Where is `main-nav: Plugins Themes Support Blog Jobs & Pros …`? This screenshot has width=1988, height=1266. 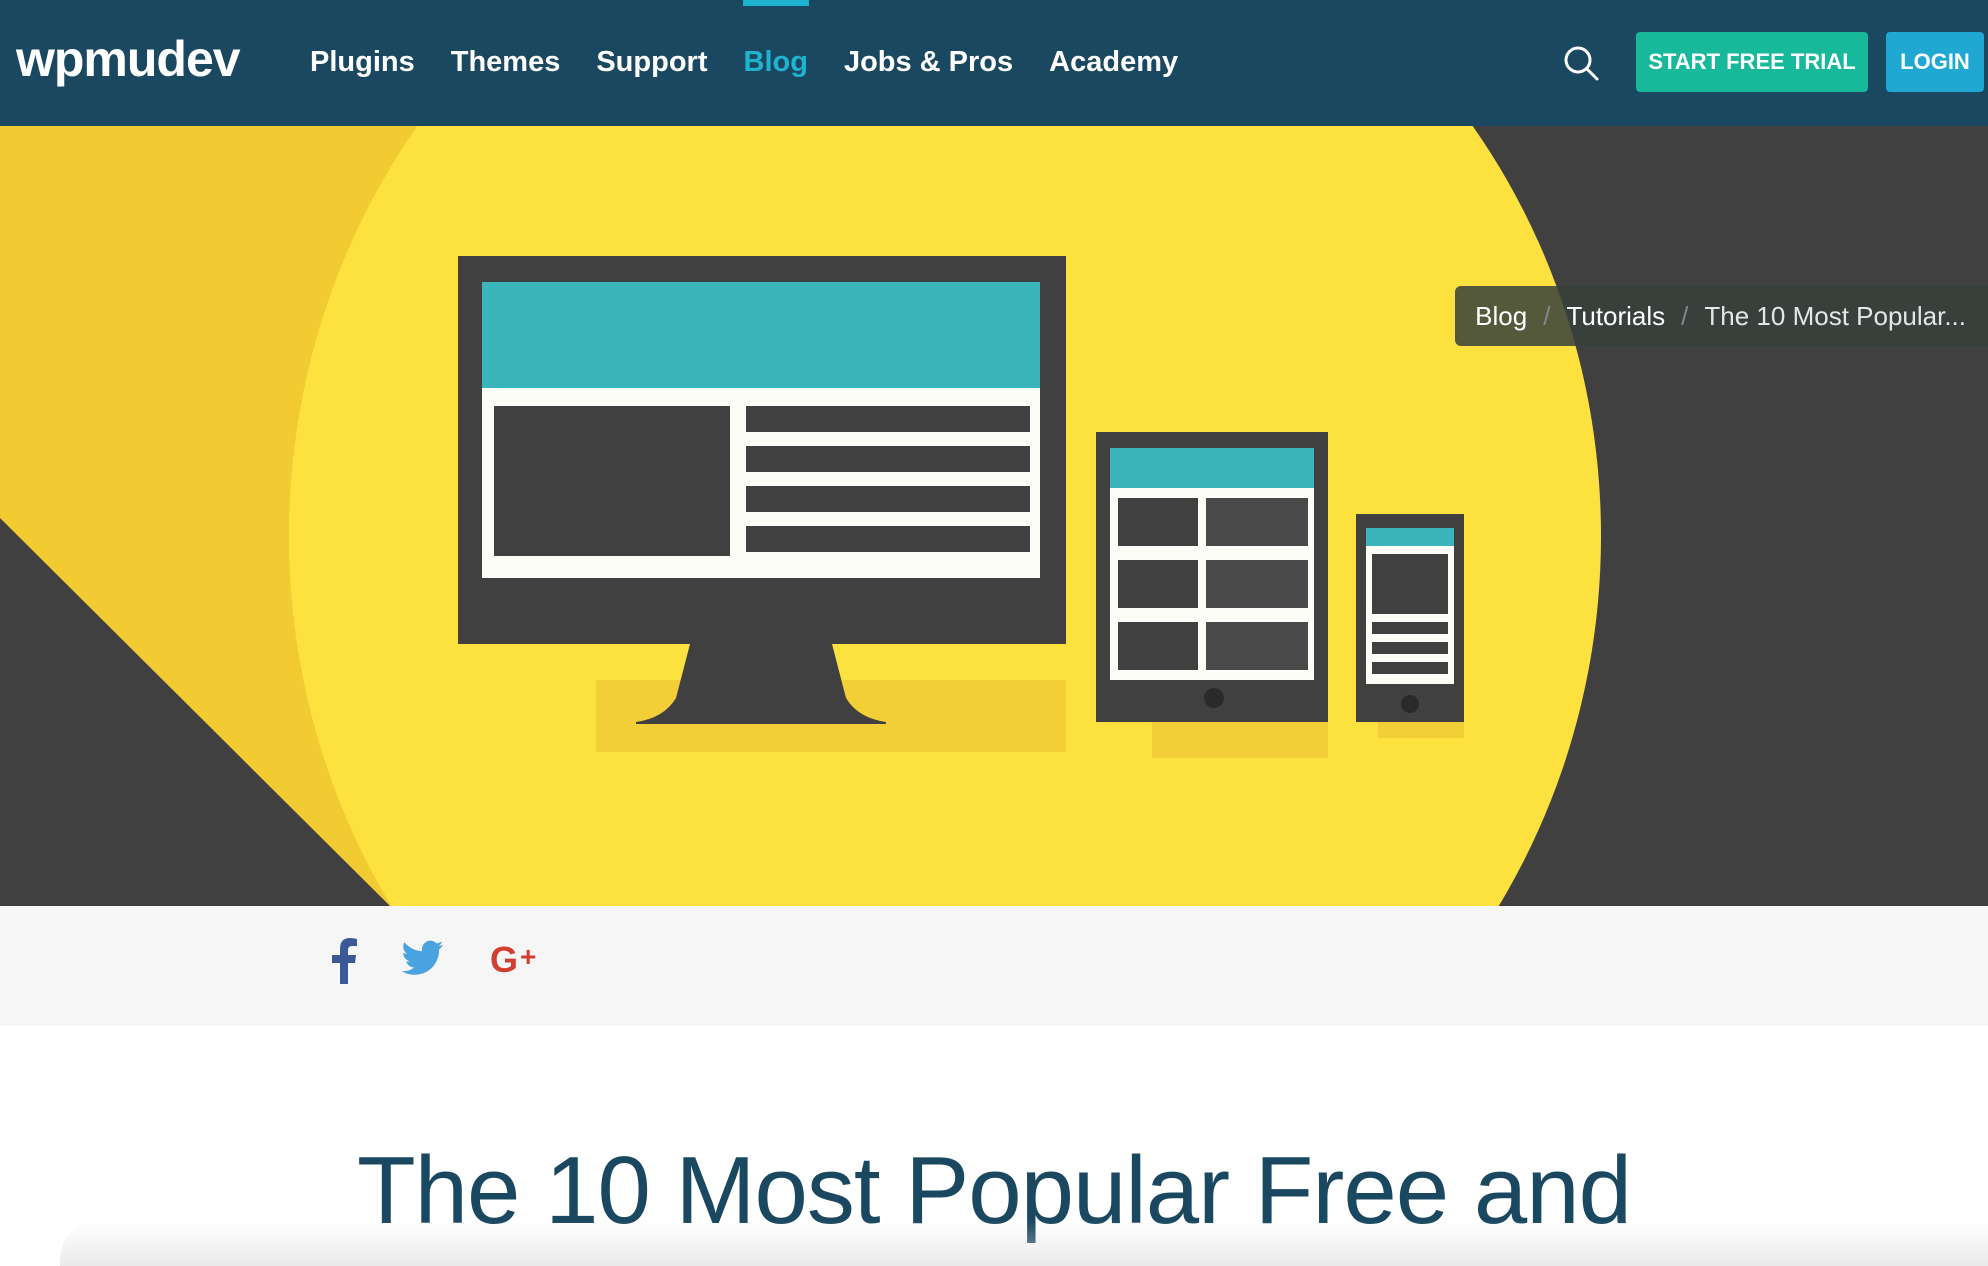
main-nav: Plugins Themes Support Blog Jobs & Pros … is located at coordinates (744, 63).